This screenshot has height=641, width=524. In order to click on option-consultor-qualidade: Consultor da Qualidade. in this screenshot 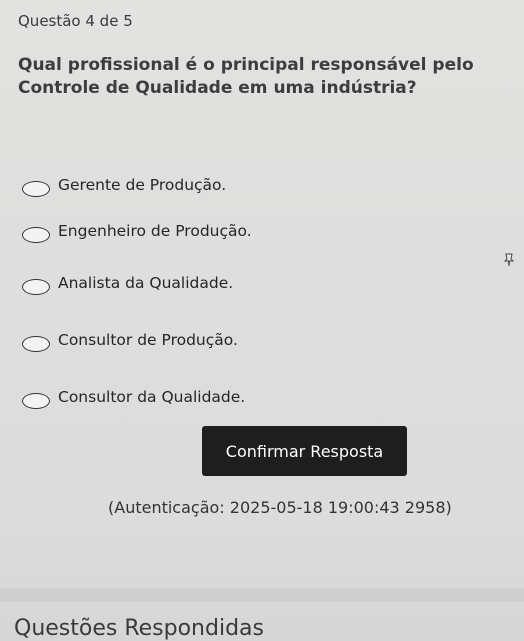, I will do `click(222, 397)`.